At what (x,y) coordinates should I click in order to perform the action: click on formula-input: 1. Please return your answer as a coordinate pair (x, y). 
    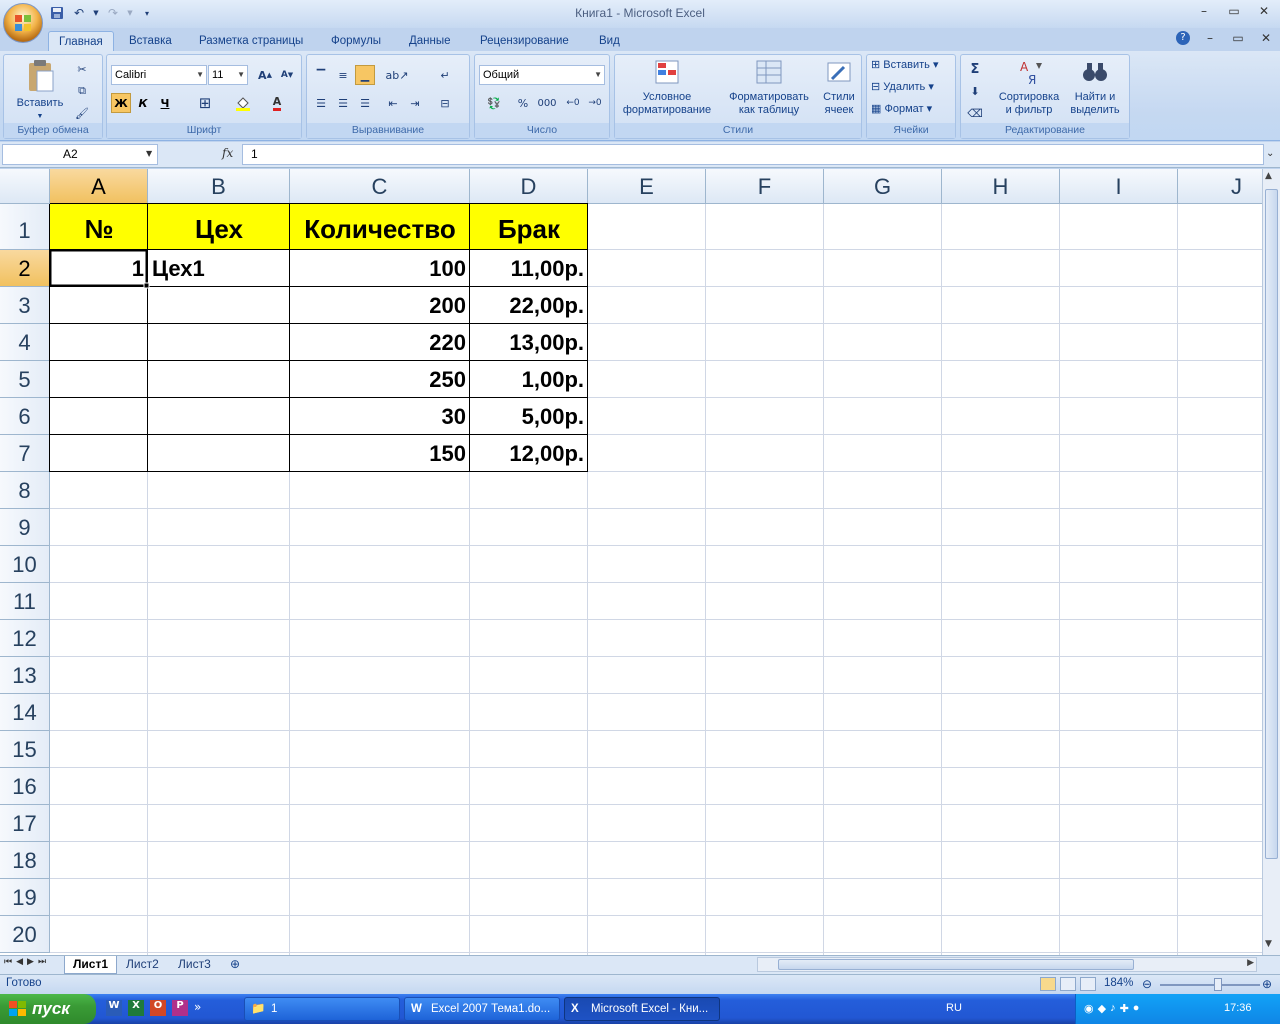
    Looking at the image, I should click on (753, 154).